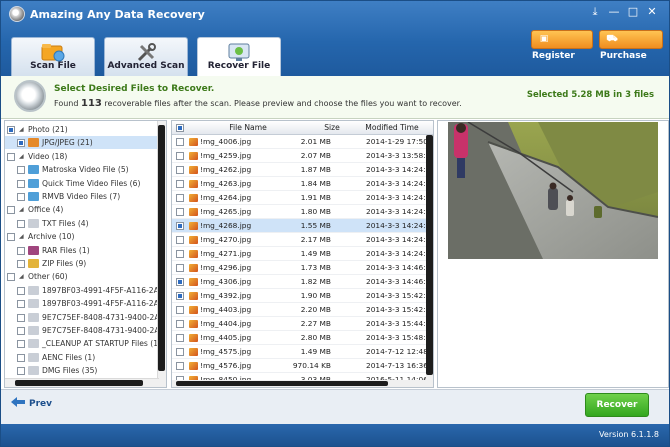  What do you see at coordinates (81, 129) in the screenshot?
I see `tree-group: ◢ Photo (21)` at bounding box center [81, 129].